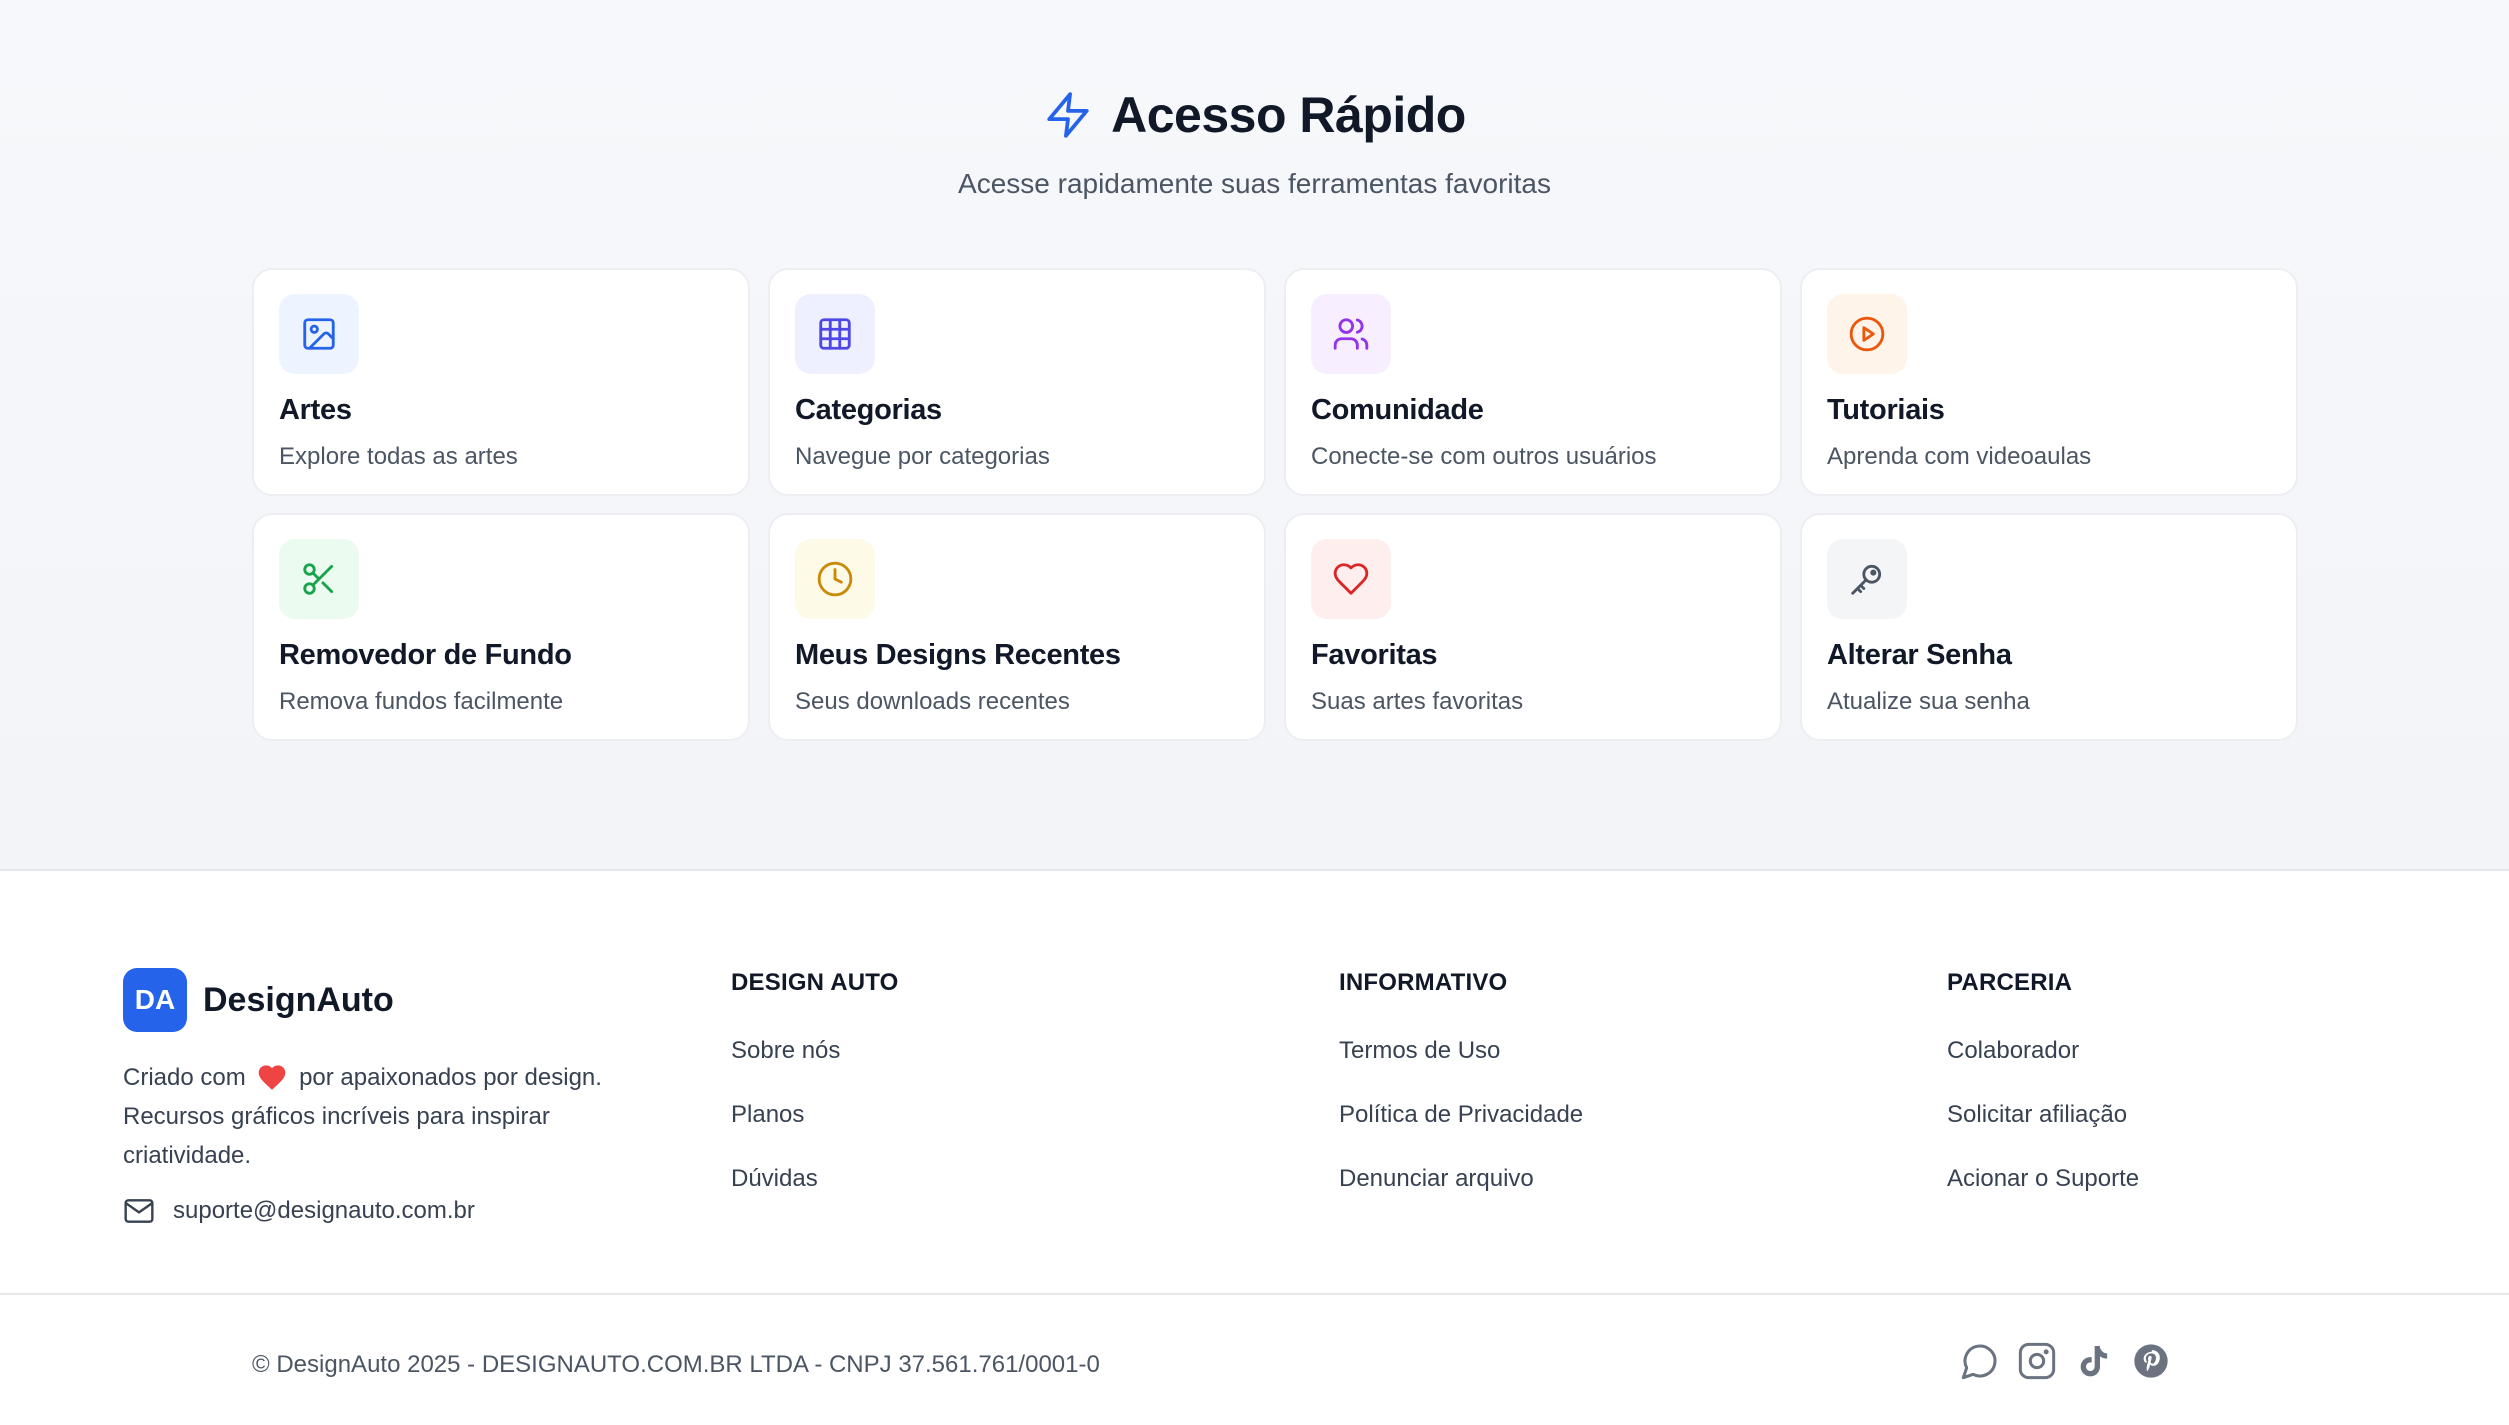  Describe the element at coordinates (815, 982) in the screenshot. I see `column-title: DESIGN AUTO` at that location.